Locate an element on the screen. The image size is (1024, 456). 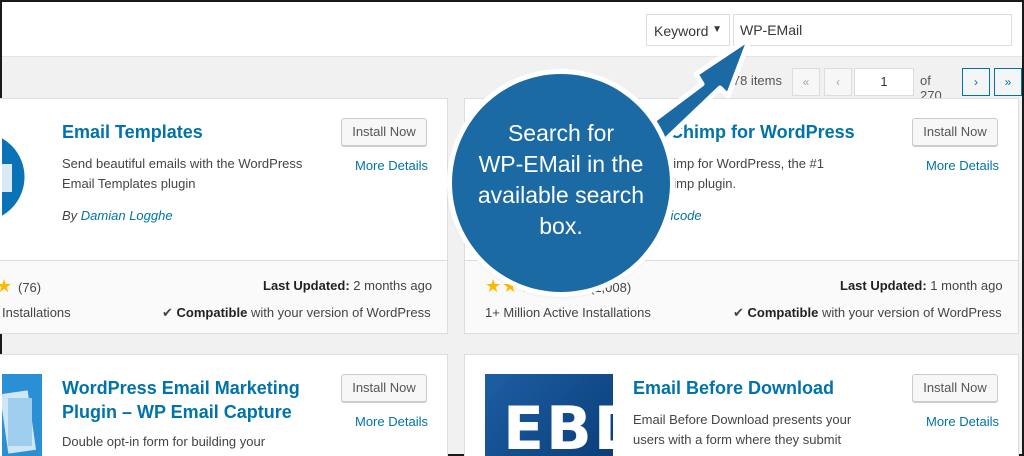
title-line: Plugin – WP Email Capture is located at coordinates (177, 412).